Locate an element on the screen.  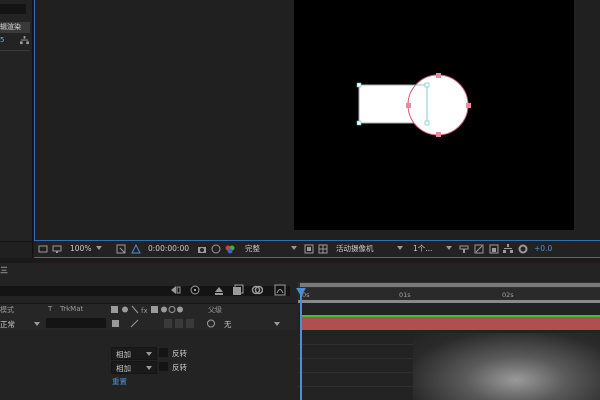
color-icon is located at coordinates (230, 249).